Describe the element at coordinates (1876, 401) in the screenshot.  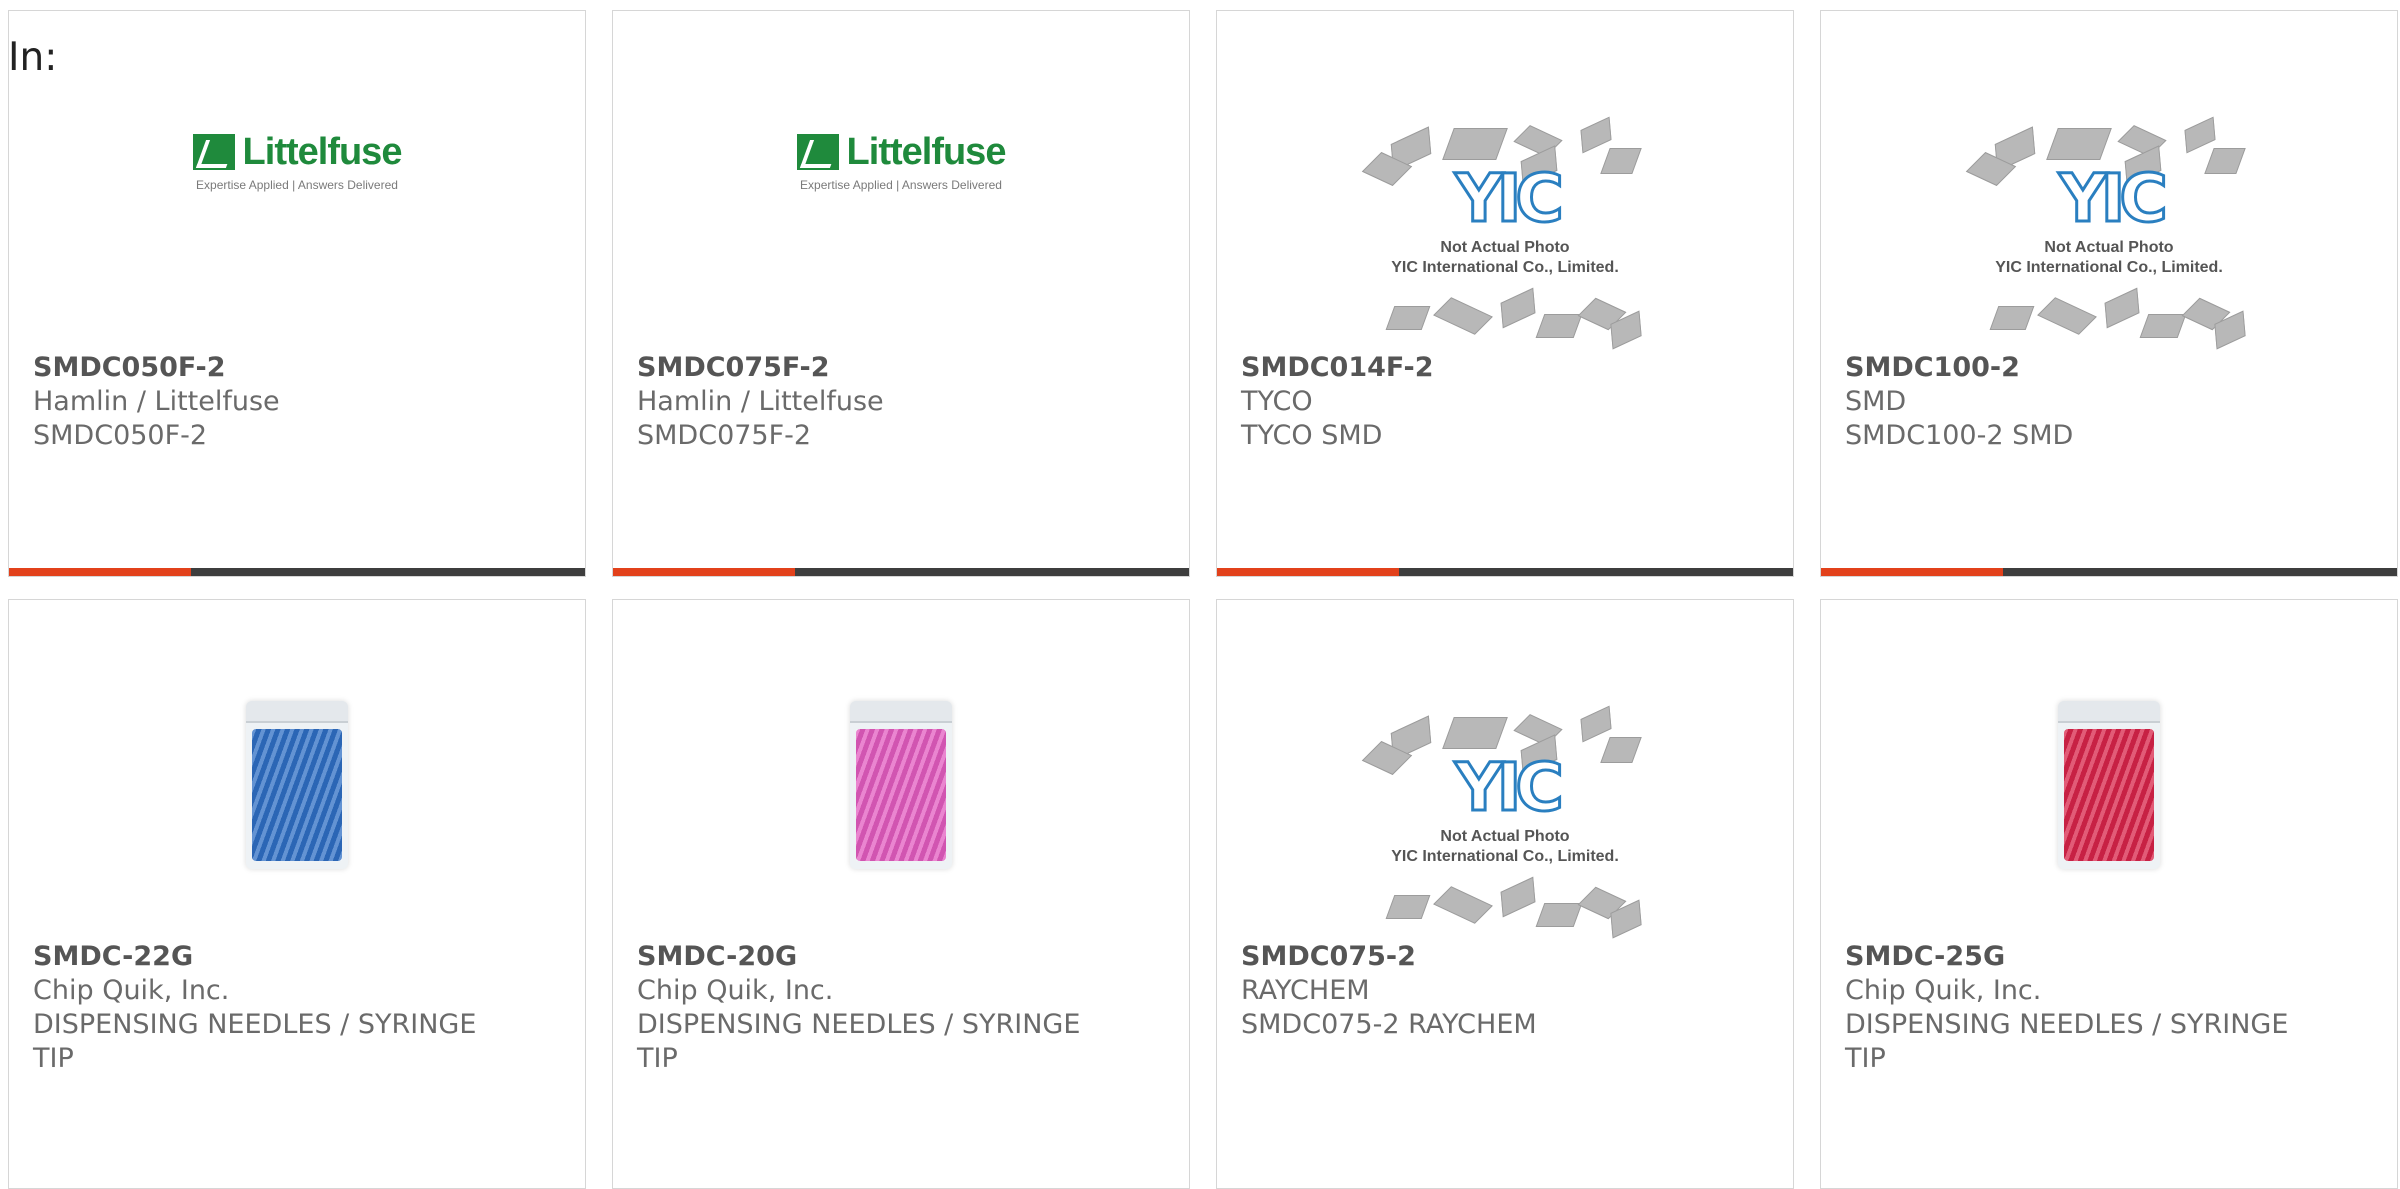
I see `manufacturer: SMD` at that location.